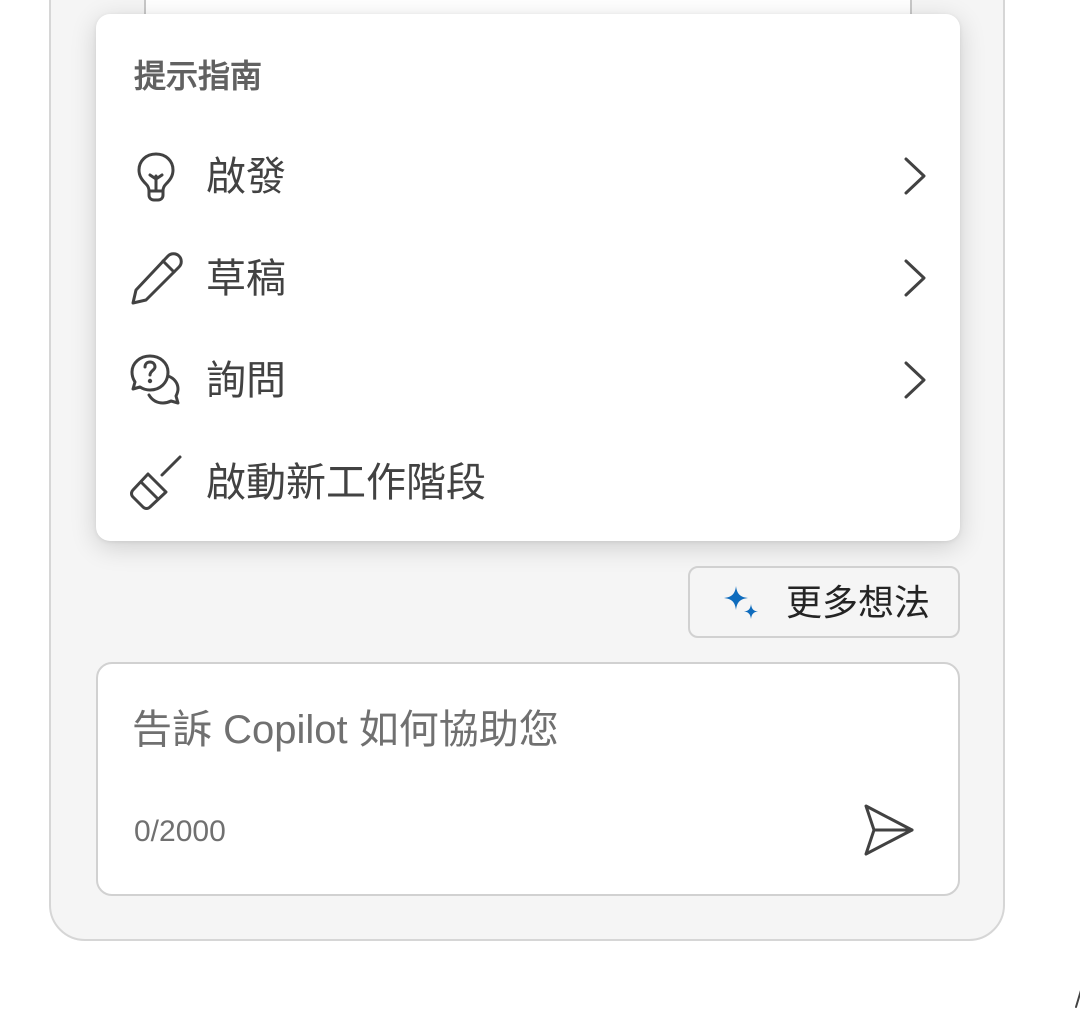 This screenshot has width=1080, height=1009. I want to click on send-icon, so click(888, 830).